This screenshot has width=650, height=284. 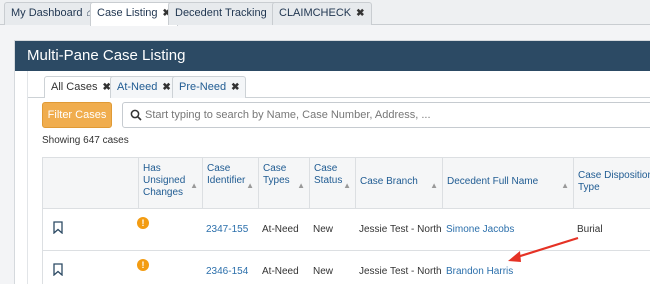 I want to click on case-count: Showing 647 cases, so click(x=85, y=140).